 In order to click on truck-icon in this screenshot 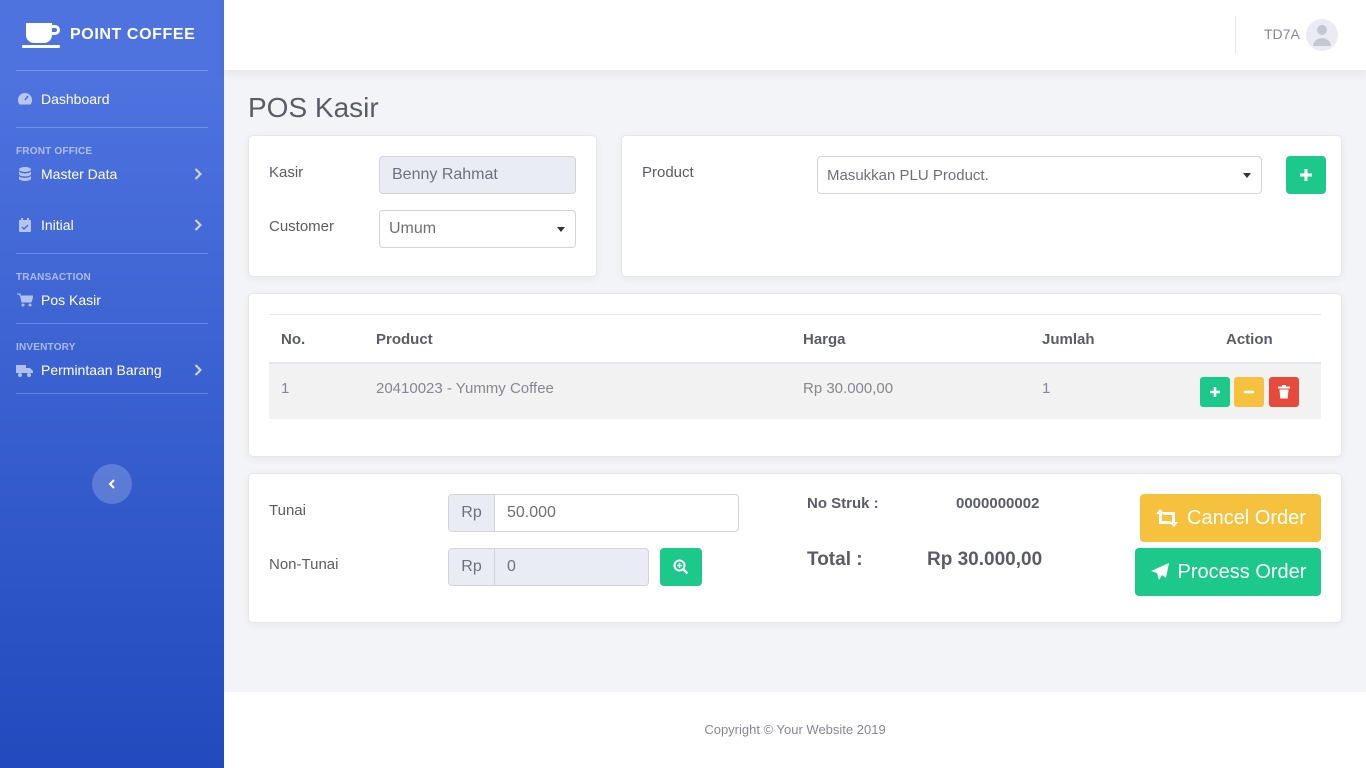, I will do `click(24, 370)`.